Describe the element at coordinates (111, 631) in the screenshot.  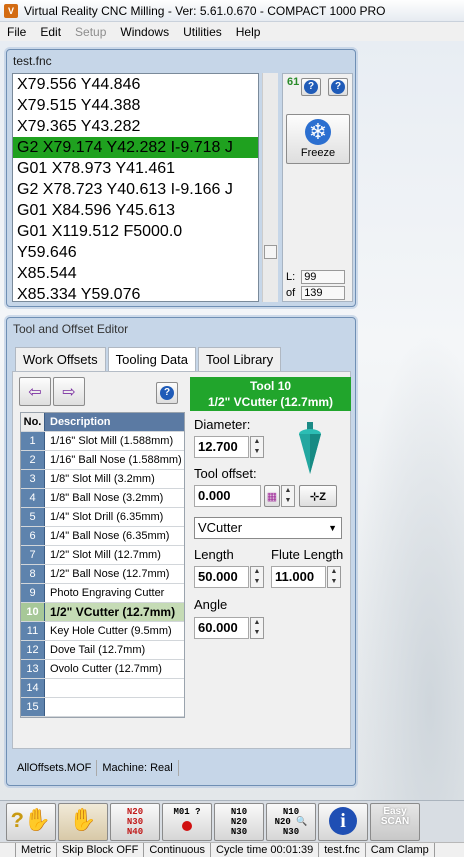
I see `tool-description-cell: Key Hole Cutter (9.5mm)` at that location.